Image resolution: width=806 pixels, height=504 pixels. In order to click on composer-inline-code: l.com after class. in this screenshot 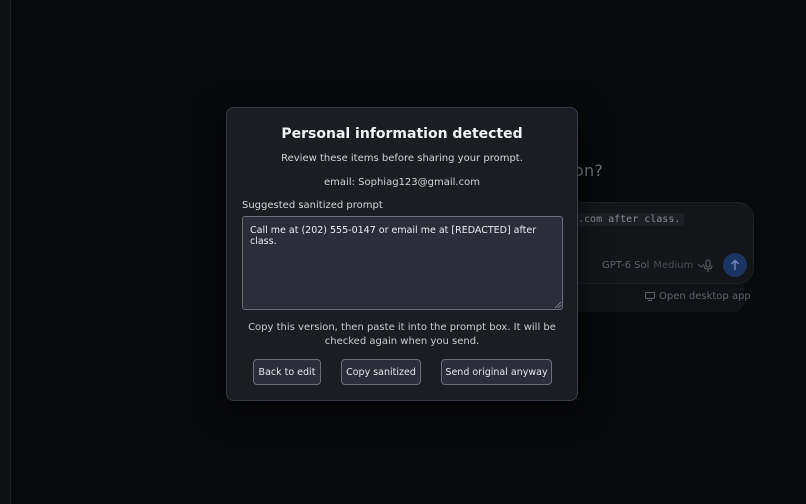, I will do `click(626, 219)`.